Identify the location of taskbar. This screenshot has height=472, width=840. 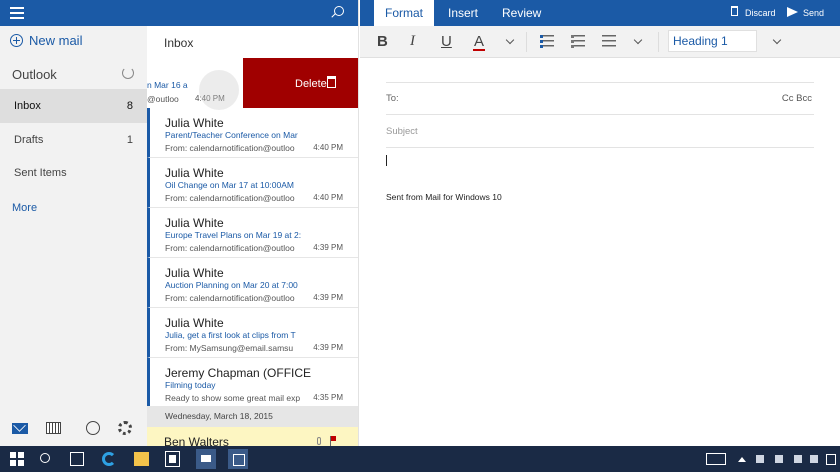
(420, 459).